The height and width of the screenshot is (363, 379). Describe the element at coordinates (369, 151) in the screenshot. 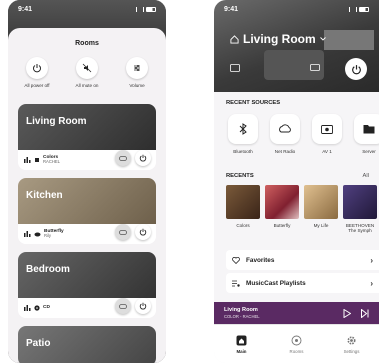

I see `source-label: Server` at that location.